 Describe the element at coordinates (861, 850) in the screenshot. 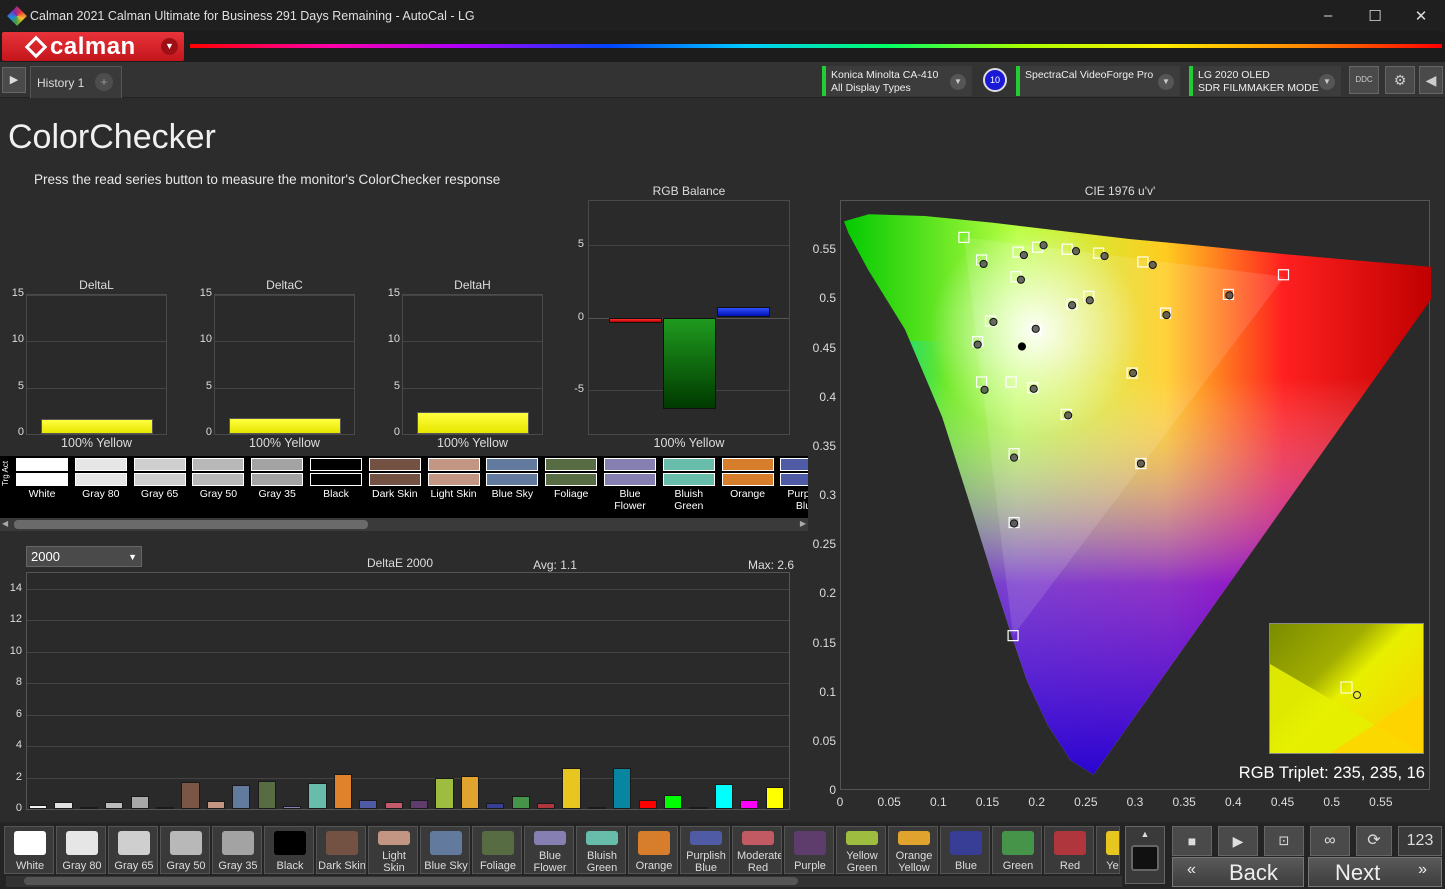

I see `patch-button: Yellow Green` at that location.